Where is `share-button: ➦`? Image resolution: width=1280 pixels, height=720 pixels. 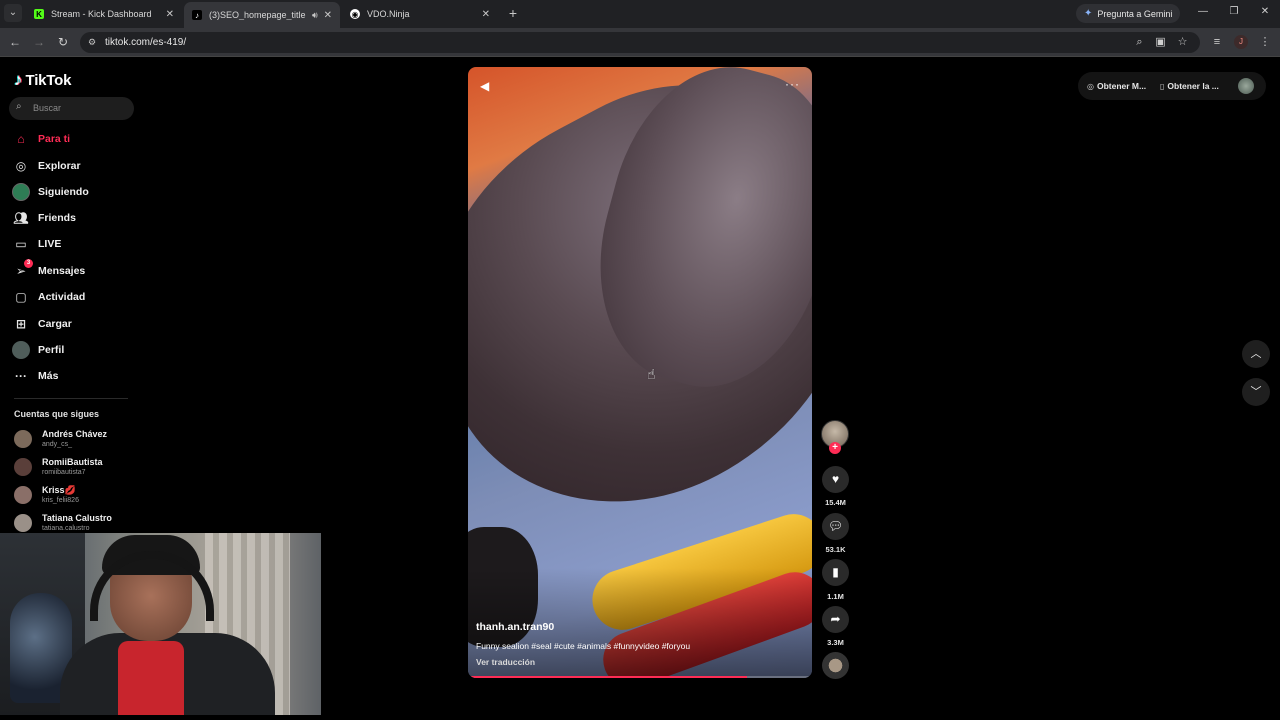
share-button: ➦ is located at coordinates (835, 619).